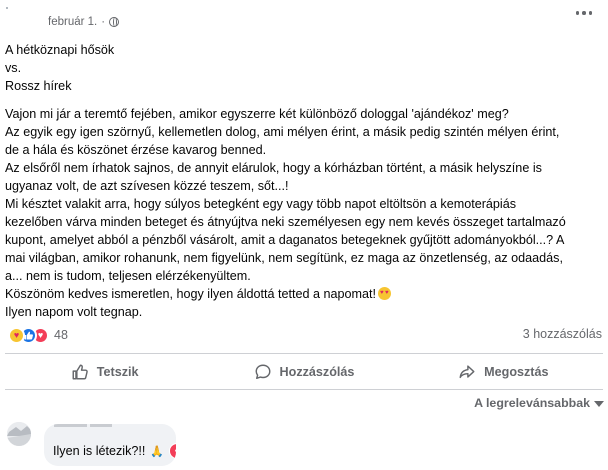 The height and width of the screenshot is (470, 608). I want to click on thumbs-up-icon, so click(80, 372).